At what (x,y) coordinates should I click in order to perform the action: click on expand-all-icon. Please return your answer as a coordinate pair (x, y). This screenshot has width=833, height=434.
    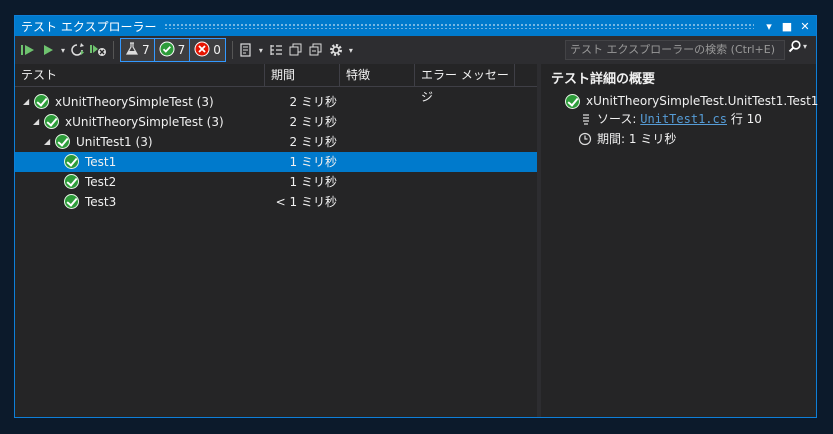
    Looking at the image, I should click on (296, 50).